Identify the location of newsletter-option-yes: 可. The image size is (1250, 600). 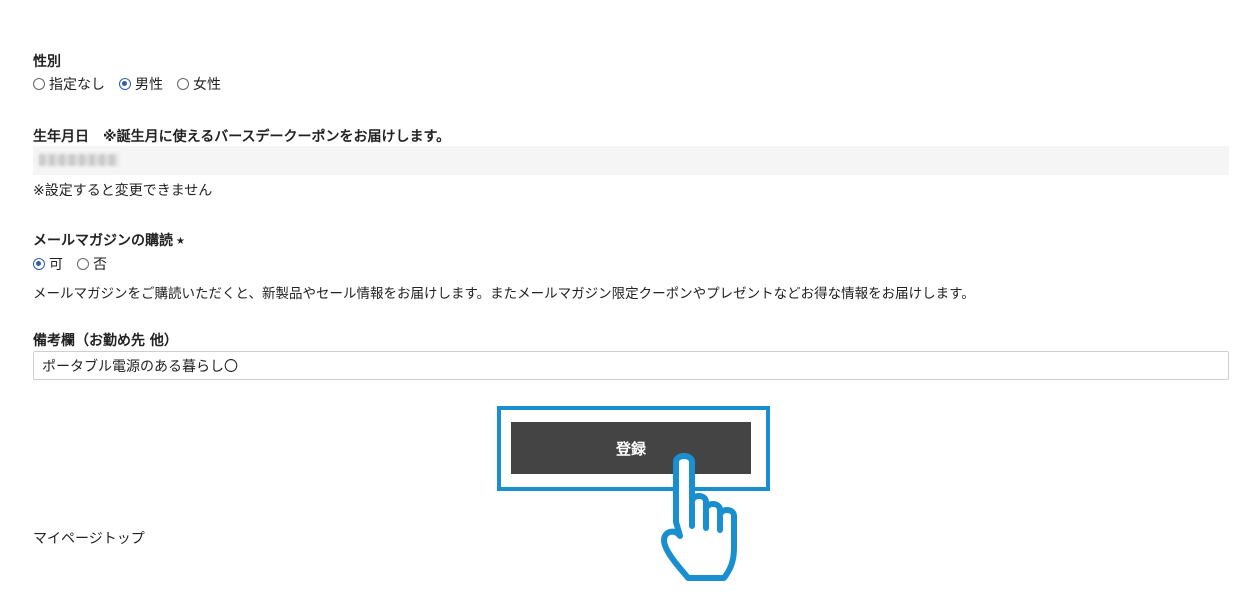
(48, 264).